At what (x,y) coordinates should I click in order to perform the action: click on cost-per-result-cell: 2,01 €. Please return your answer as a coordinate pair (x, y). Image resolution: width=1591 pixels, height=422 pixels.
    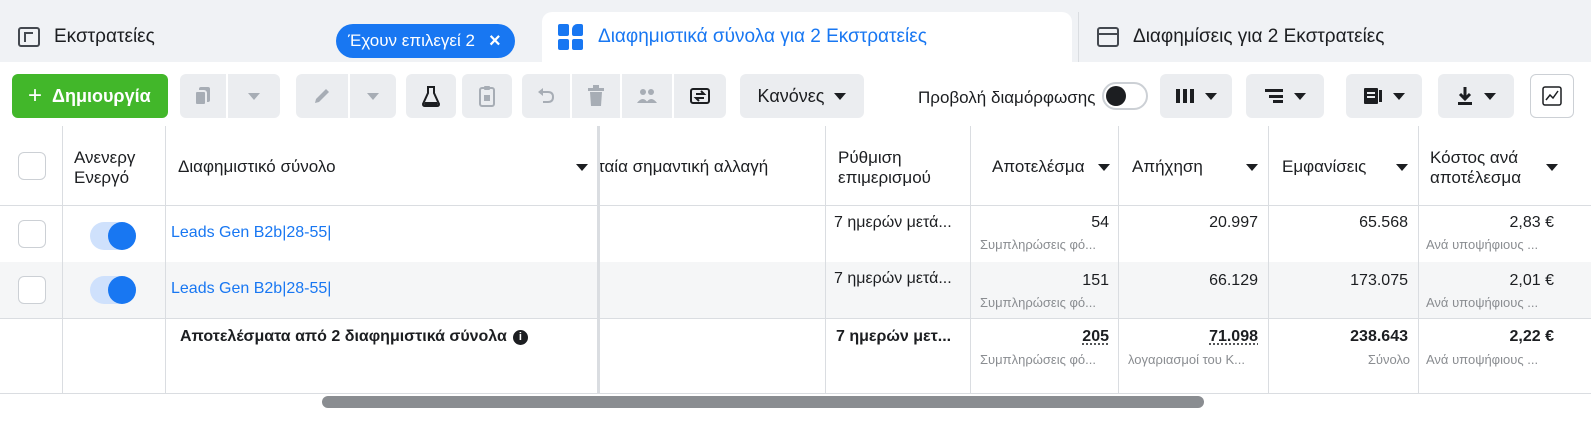
    Looking at the image, I should click on (1531, 280).